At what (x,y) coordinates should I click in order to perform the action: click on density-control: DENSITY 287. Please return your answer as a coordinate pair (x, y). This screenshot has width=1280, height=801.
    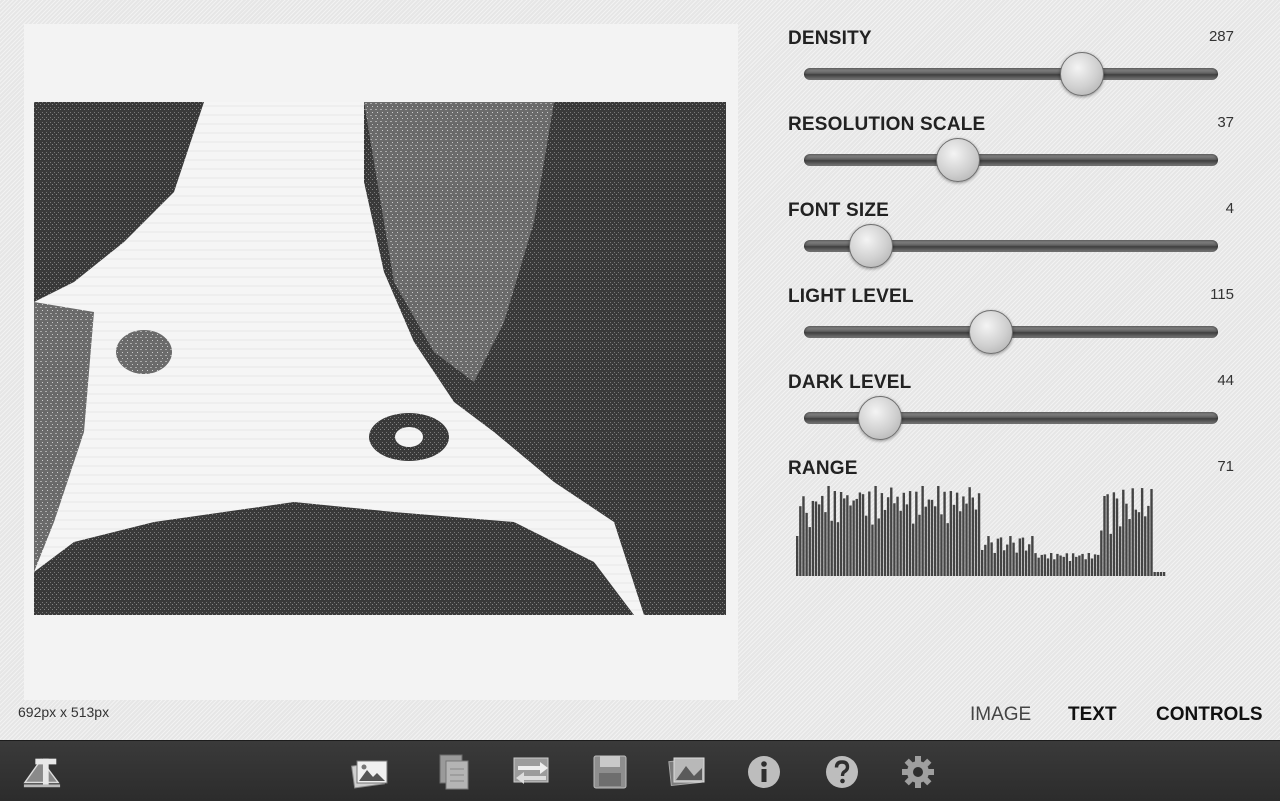
    Looking at the image, I should click on (1013, 67).